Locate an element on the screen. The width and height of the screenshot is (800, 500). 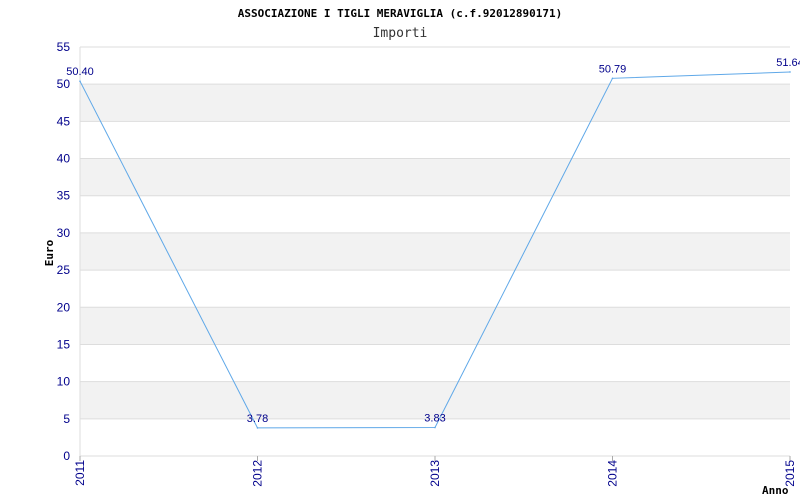
data-label: 50.79 is located at coordinates (613, 69).